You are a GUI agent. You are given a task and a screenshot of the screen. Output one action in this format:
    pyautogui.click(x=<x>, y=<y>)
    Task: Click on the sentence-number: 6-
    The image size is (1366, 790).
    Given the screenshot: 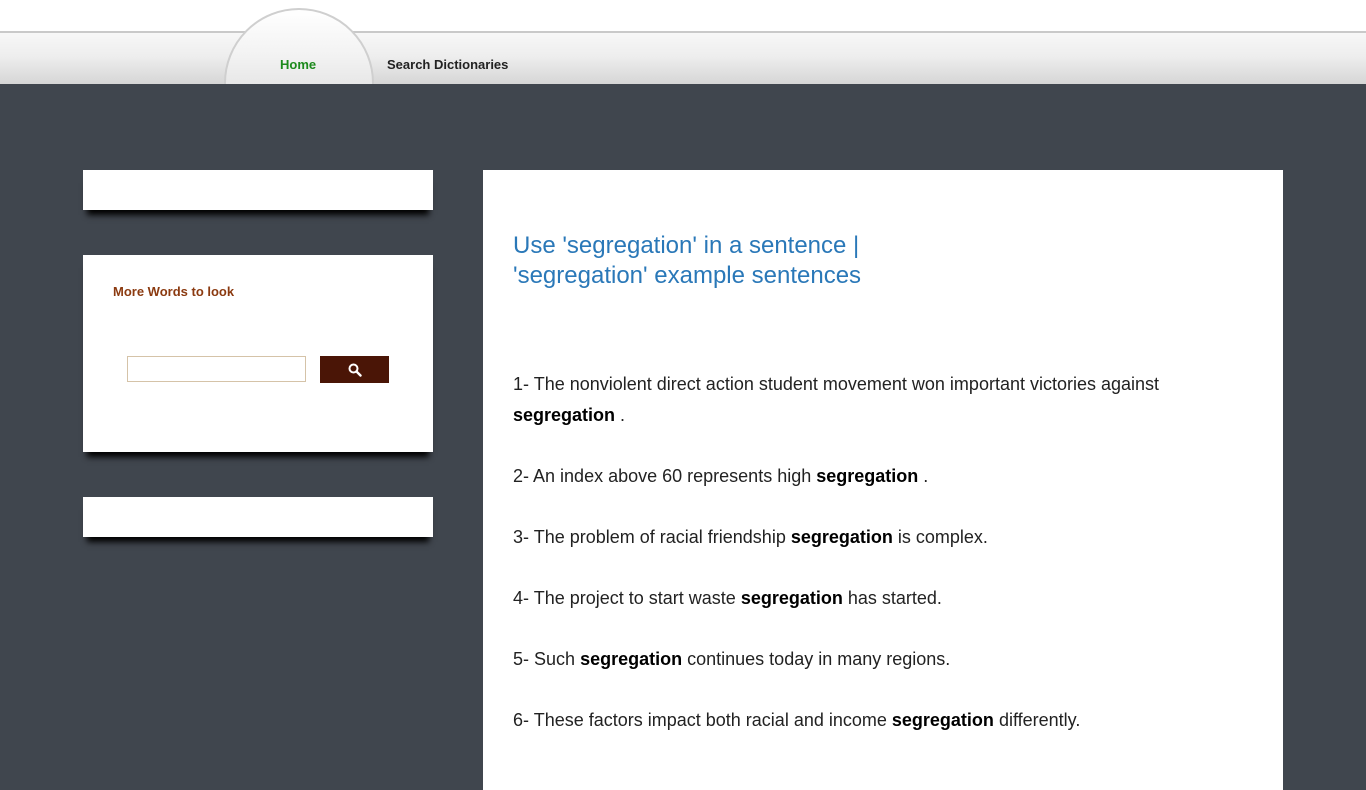 What is the action you would take?
    pyautogui.click(x=521, y=720)
    